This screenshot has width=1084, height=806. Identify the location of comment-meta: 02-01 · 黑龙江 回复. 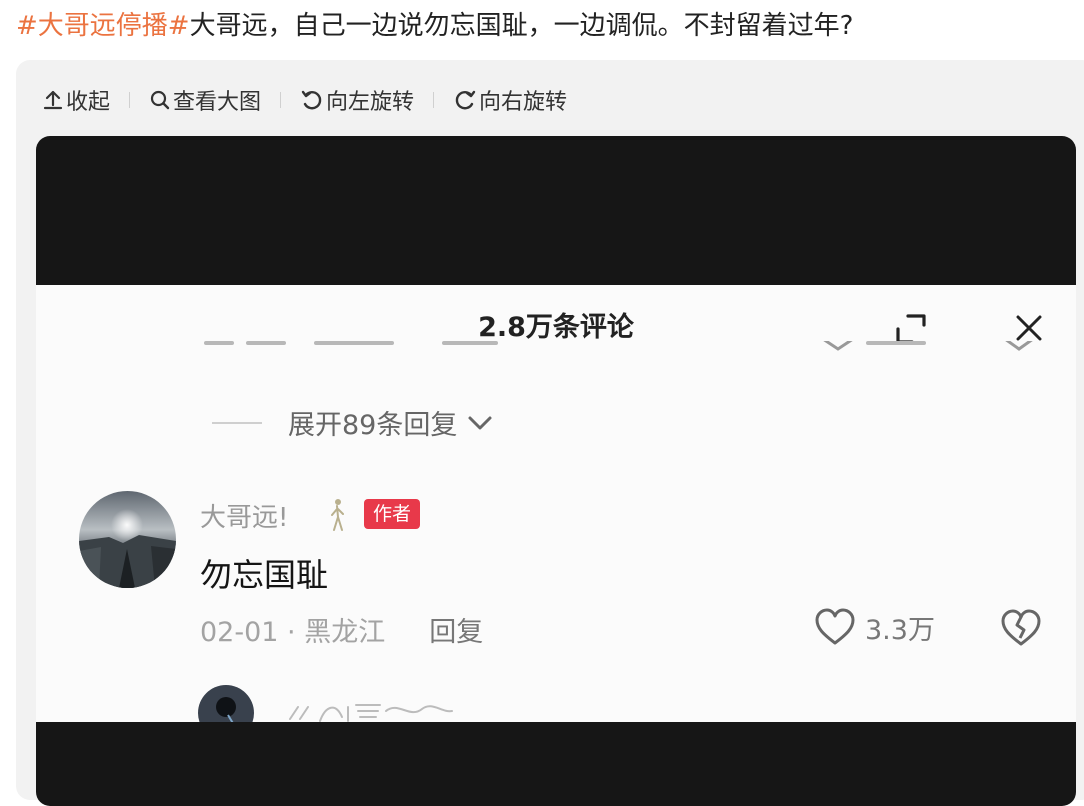
(341, 629).